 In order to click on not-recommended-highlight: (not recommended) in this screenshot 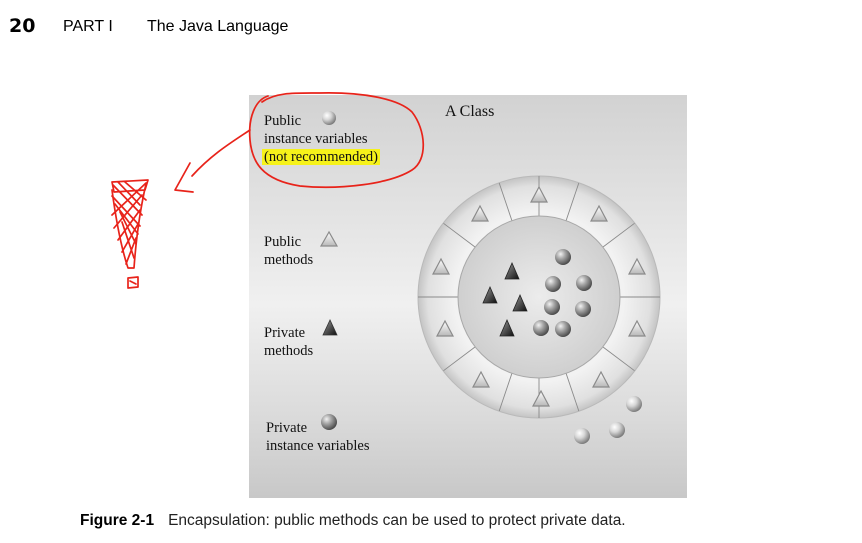, I will do `click(321, 157)`.